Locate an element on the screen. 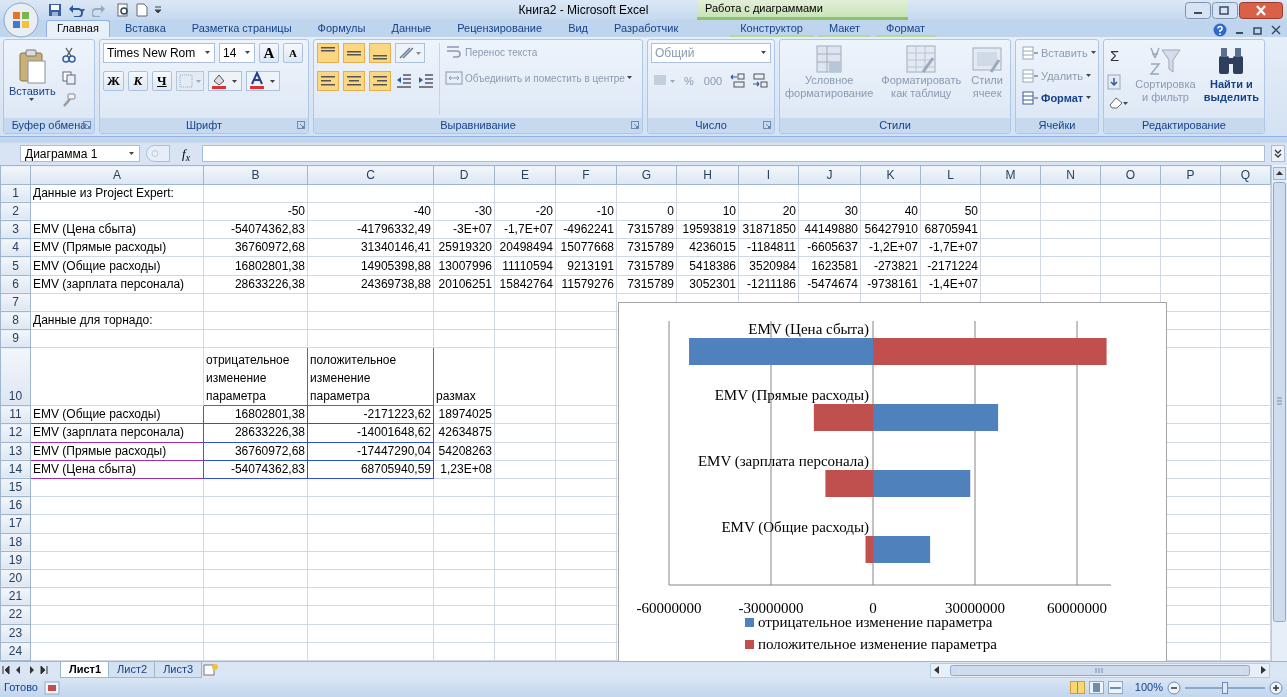 Image resolution: width=1287 pixels, height=697 pixels. align-center-icon is located at coordinates (354, 81).